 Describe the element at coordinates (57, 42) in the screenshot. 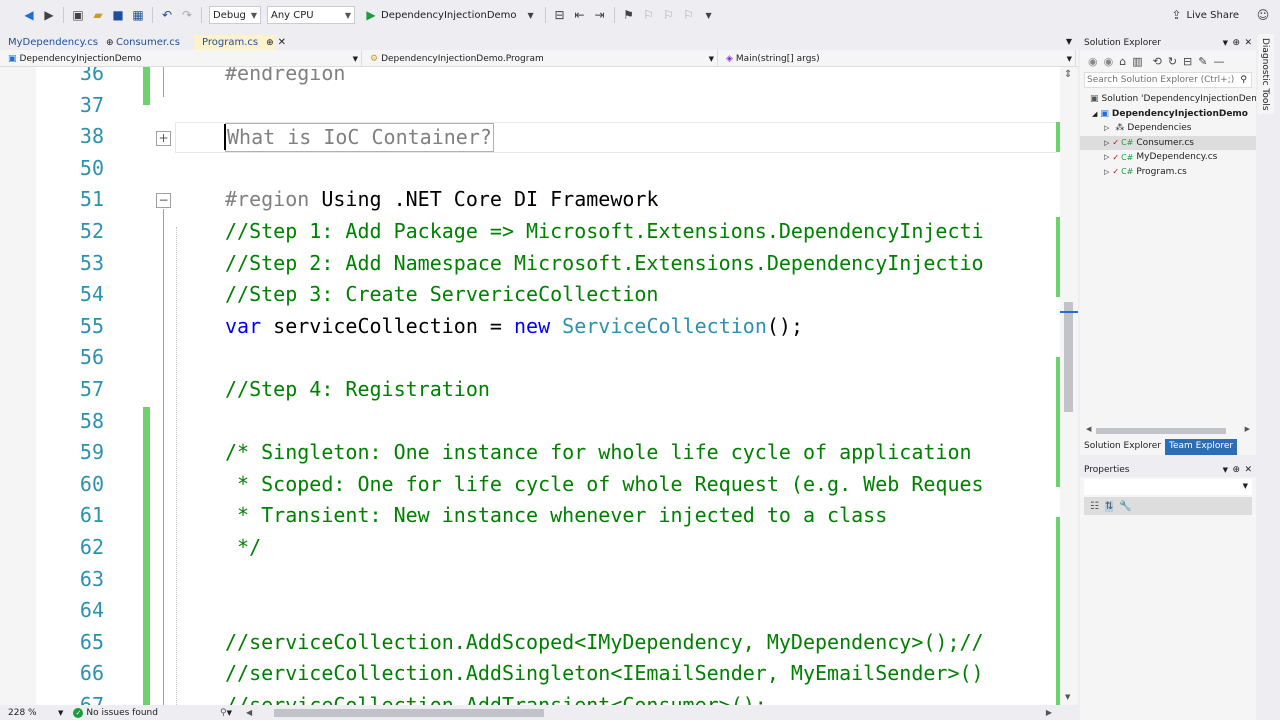

I see `tab-mydependency: MyDependency.cs ⊕` at that location.